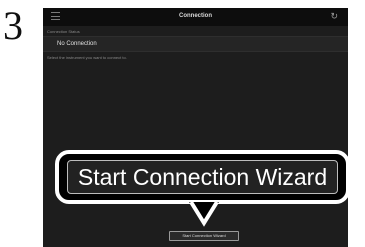  I want to click on connection-status-value: No Connection, so click(77, 44).